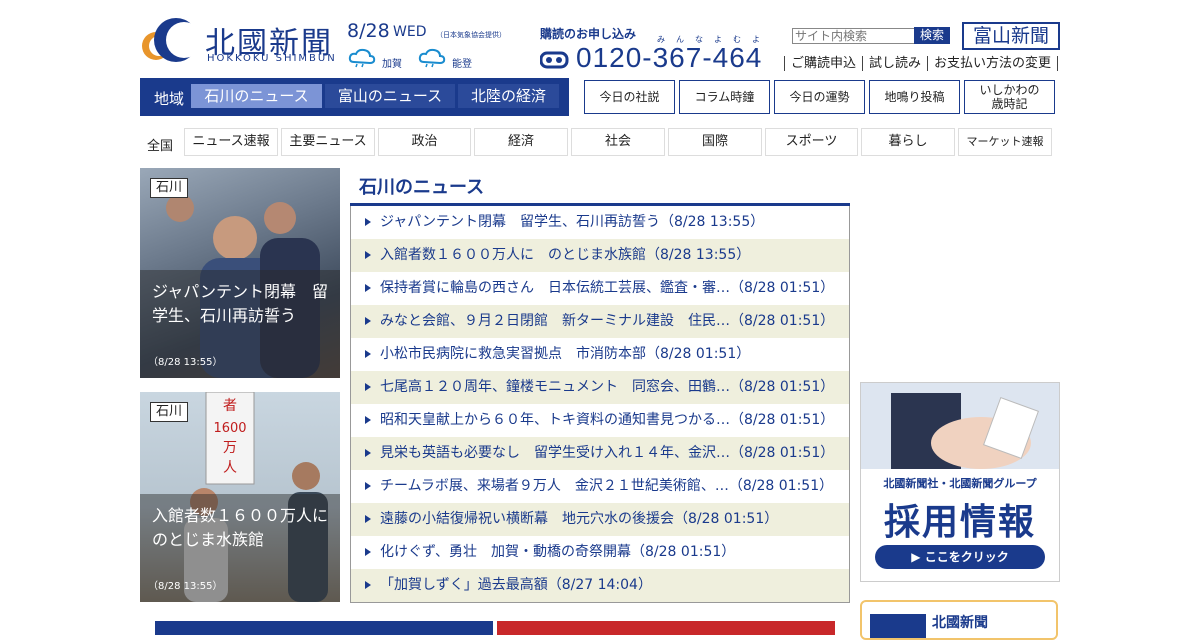 Image resolution: width=1200 pixels, height=640 pixels. I want to click on site-search-input, so click(854, 36).